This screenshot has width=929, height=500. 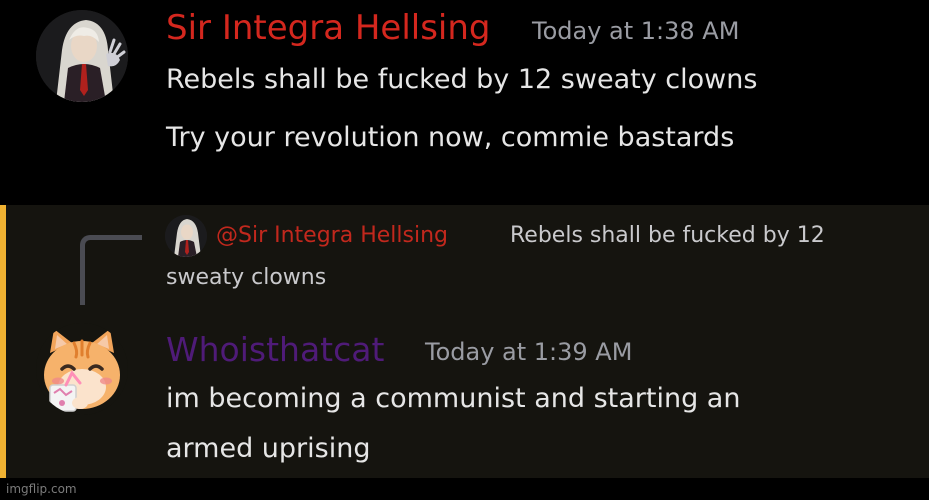 I want to click on reply-connector, so click(x=111, y=270).